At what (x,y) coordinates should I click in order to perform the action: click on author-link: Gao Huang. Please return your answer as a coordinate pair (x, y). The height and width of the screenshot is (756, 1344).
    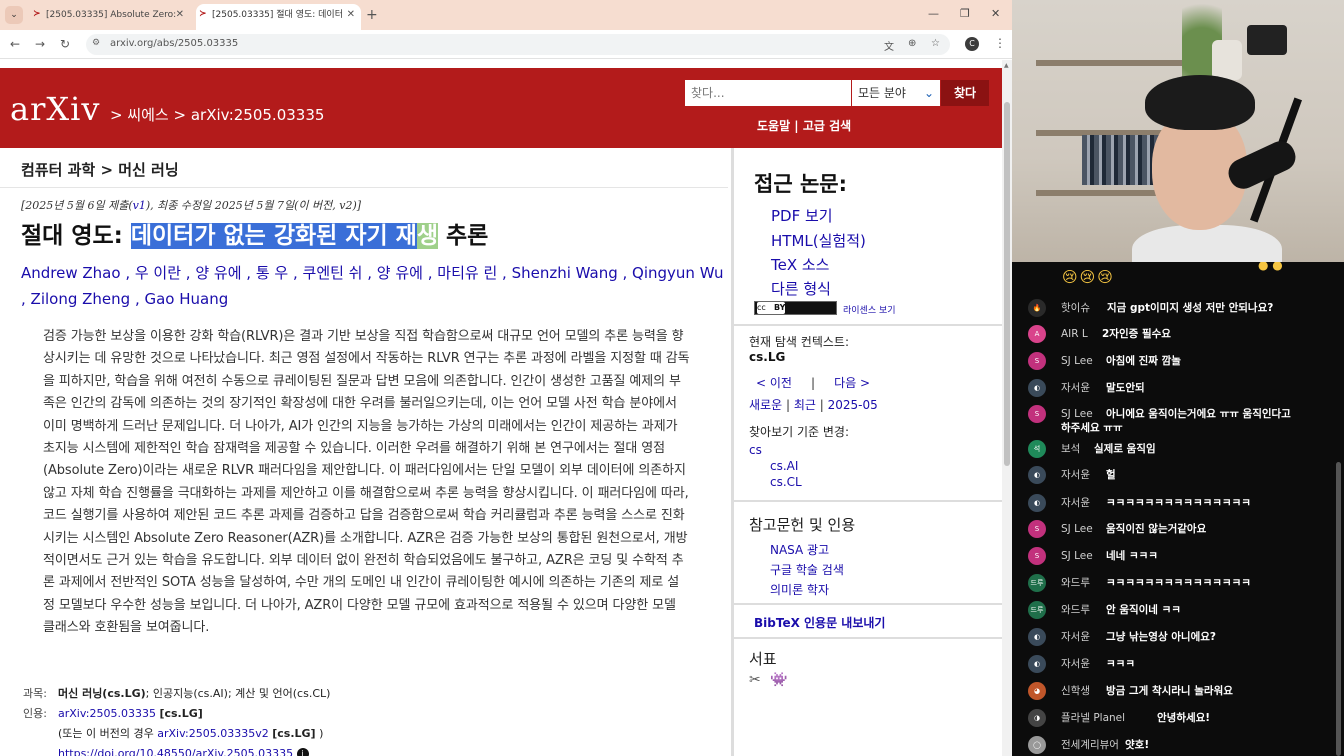
    Looking at the image, I should click on (186, 299).